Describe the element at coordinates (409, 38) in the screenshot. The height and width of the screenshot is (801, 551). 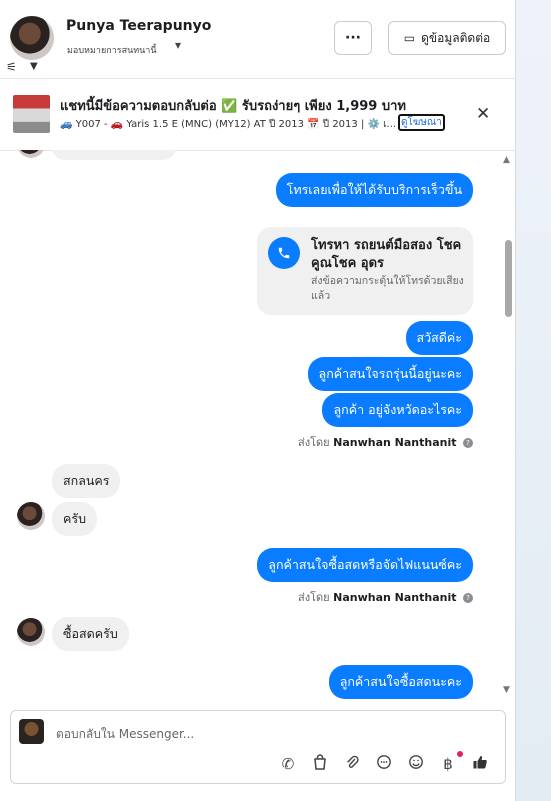
I see `contact-card-icon: ▭` at that location.